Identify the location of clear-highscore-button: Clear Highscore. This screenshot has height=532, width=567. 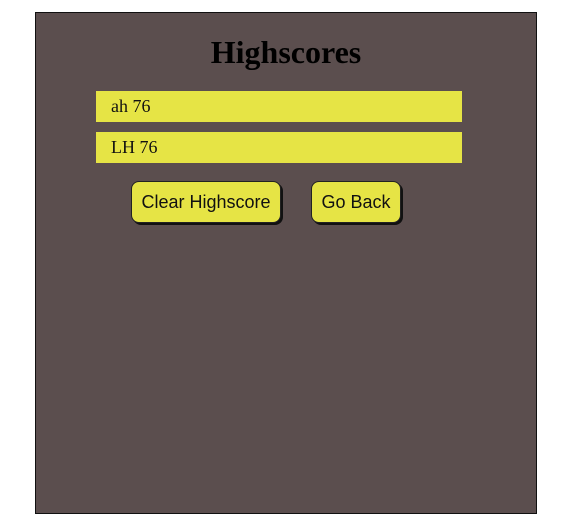
(206, 202).